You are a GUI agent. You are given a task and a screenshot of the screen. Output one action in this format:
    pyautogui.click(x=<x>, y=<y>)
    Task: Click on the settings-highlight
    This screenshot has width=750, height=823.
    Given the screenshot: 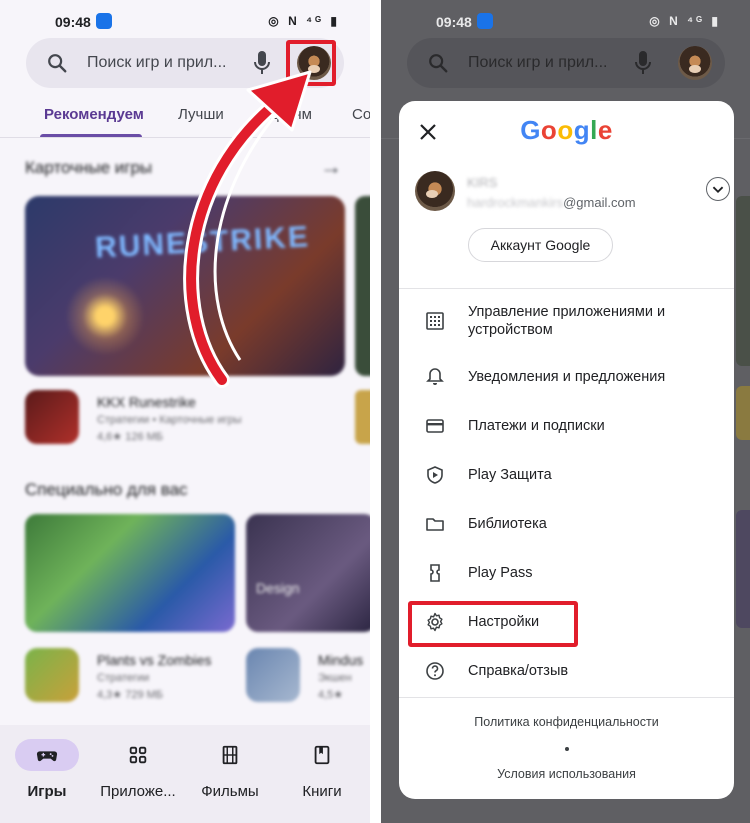 What is the action you would take?
    pyautogui.click(x=493, y=624)
    